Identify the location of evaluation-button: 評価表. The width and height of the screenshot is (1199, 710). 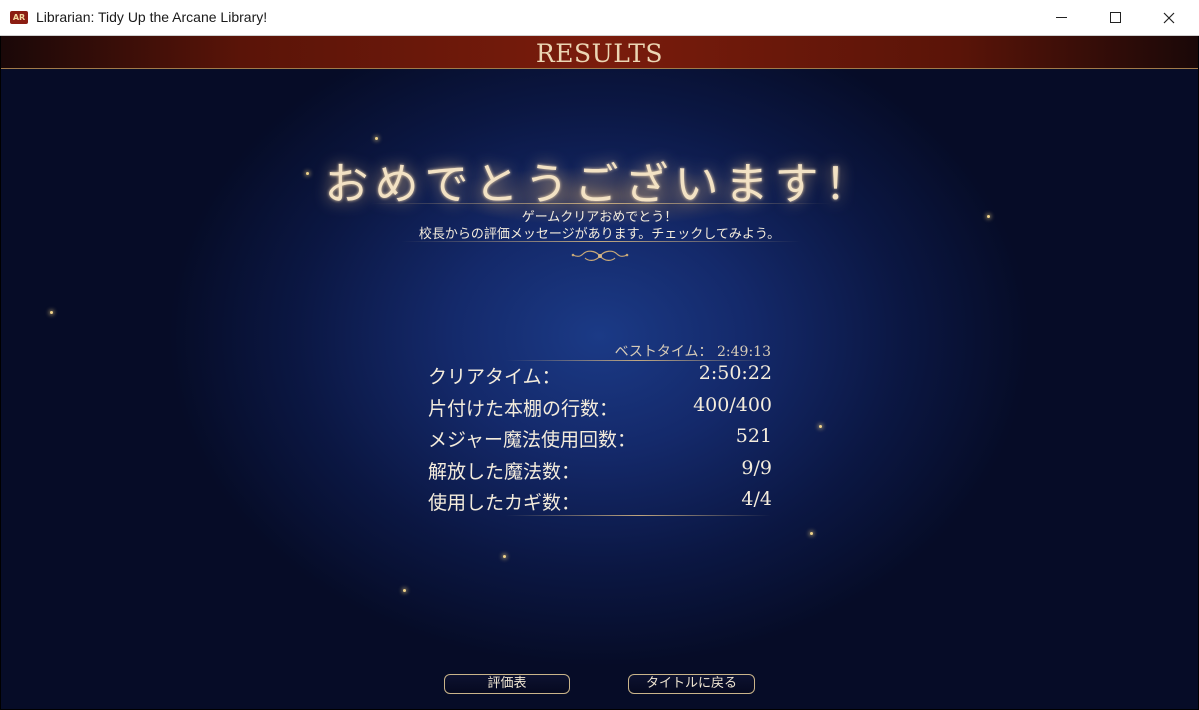
(507, 684).